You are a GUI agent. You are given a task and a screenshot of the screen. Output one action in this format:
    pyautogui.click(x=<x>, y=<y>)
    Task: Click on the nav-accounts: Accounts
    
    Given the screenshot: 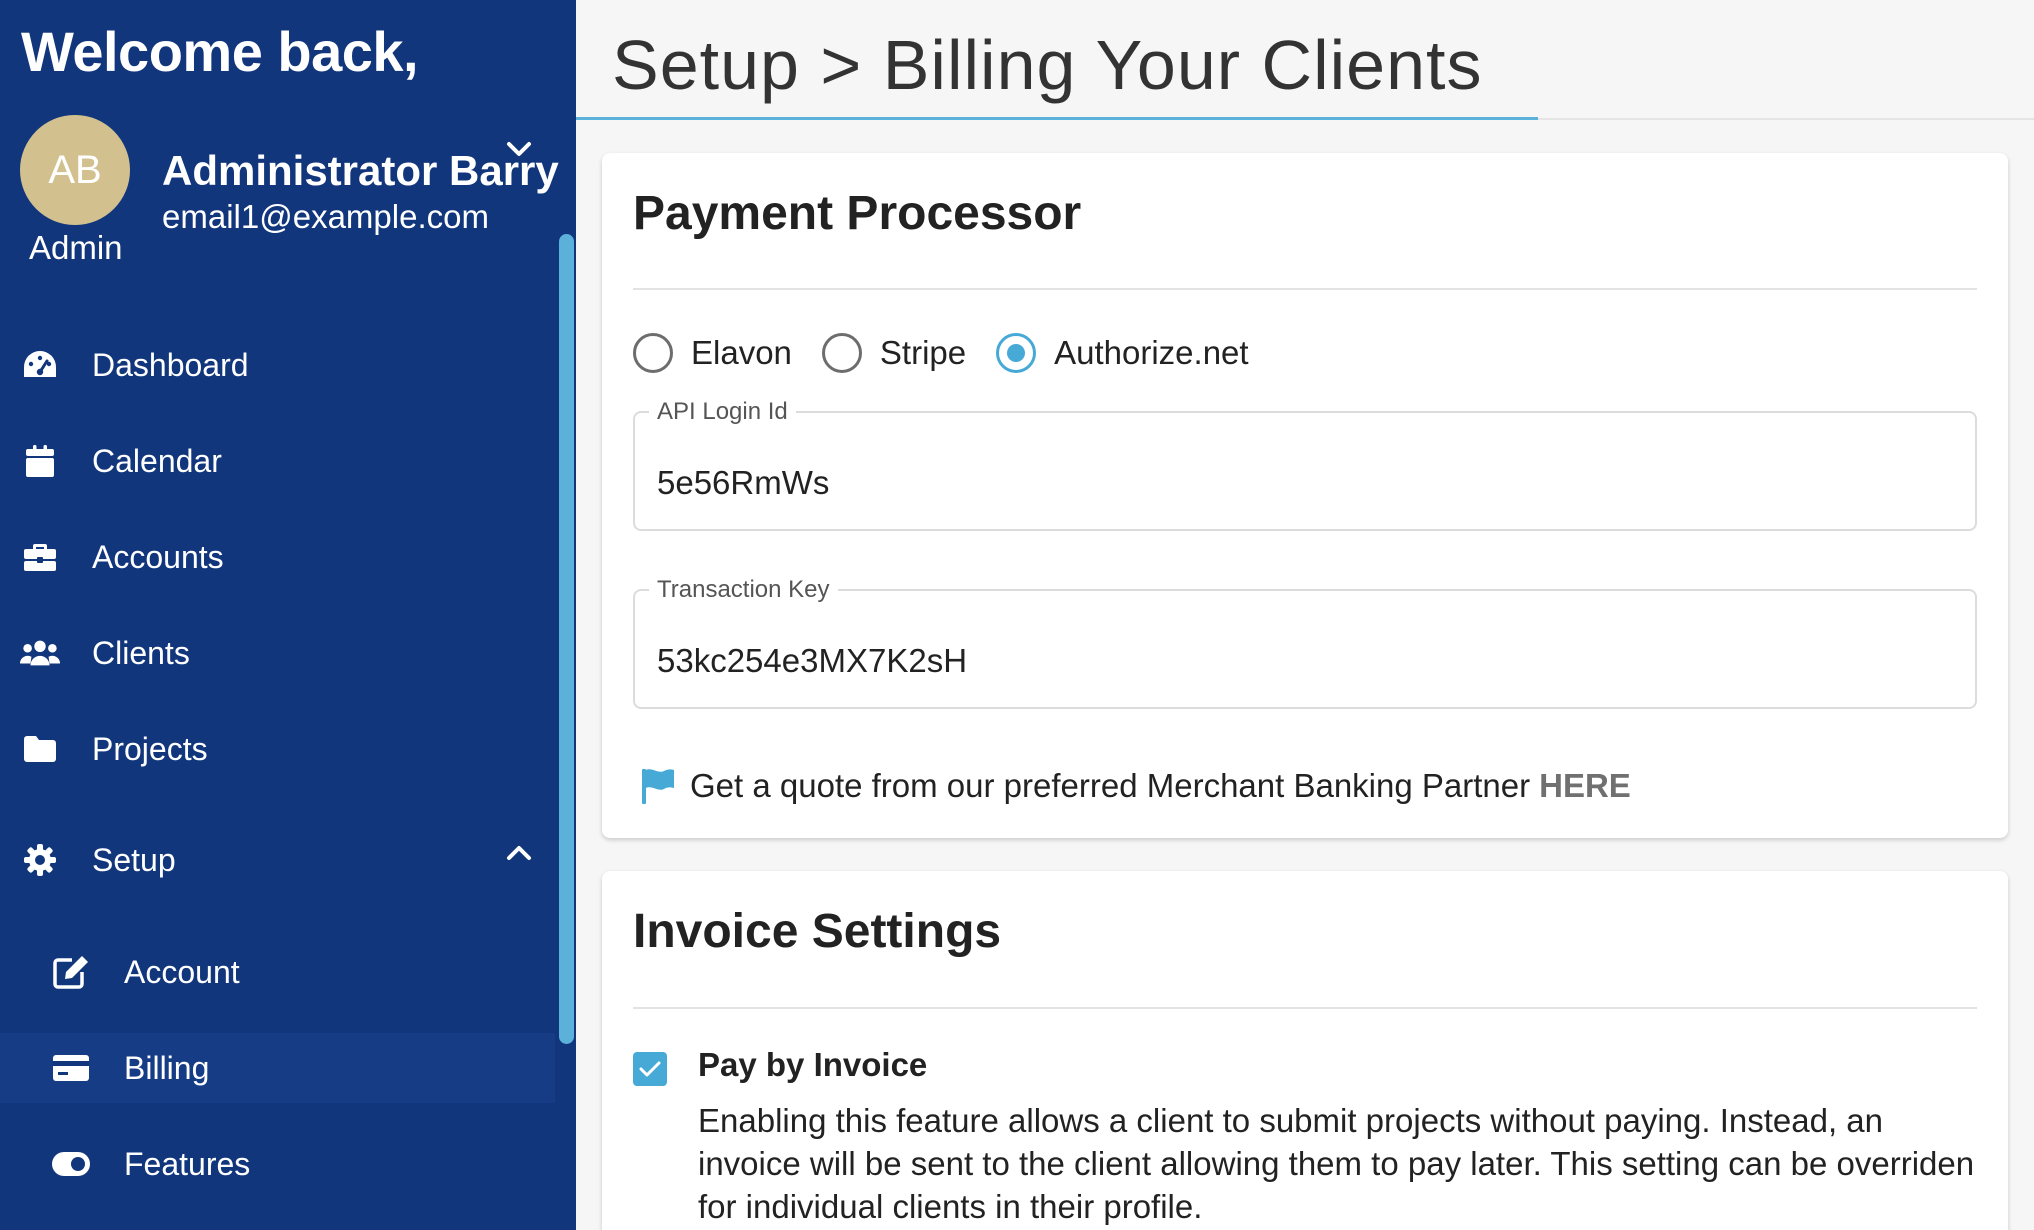 What is the action you would take?
    pyautogui.click(x=277, y=557)
    